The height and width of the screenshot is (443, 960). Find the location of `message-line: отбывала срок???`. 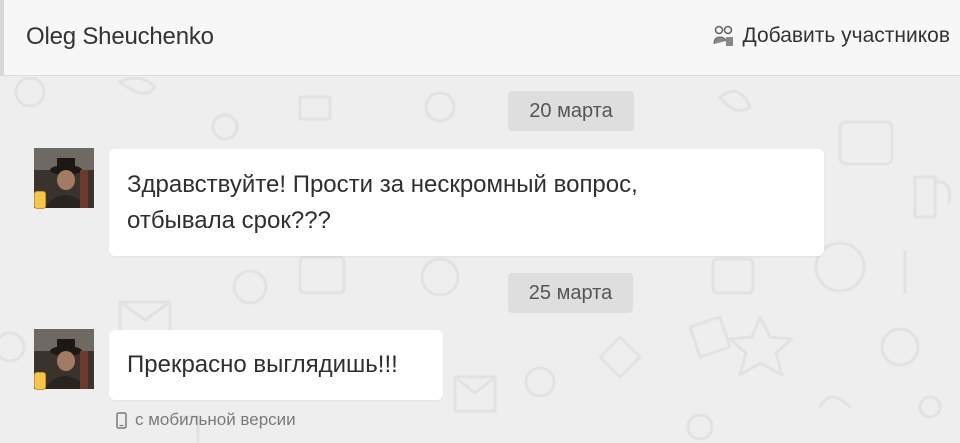

message-line: отбывала срок??? is located at coordinates (229, 220).